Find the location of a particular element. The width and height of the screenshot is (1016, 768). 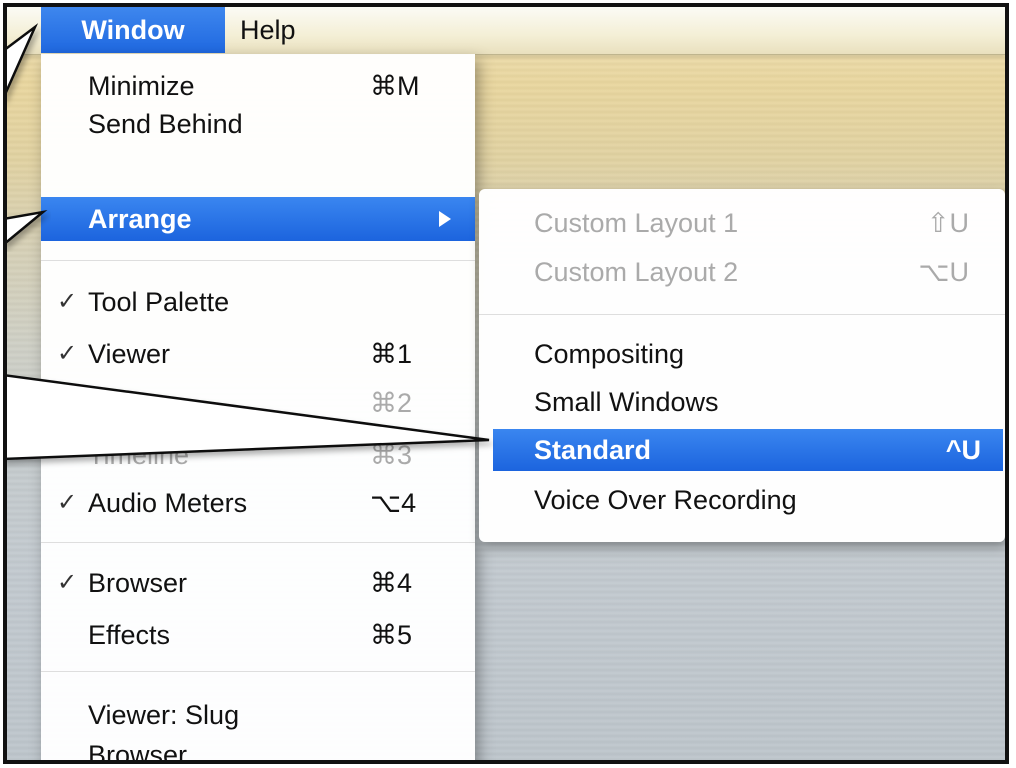

callout-pointer-window is located at coordinates (23, 58).